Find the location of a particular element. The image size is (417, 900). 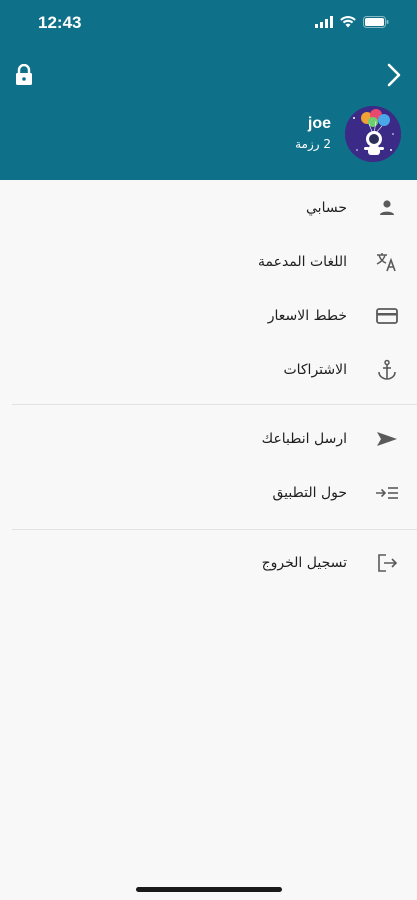

home-indicator is located at coordinates (209, 889).